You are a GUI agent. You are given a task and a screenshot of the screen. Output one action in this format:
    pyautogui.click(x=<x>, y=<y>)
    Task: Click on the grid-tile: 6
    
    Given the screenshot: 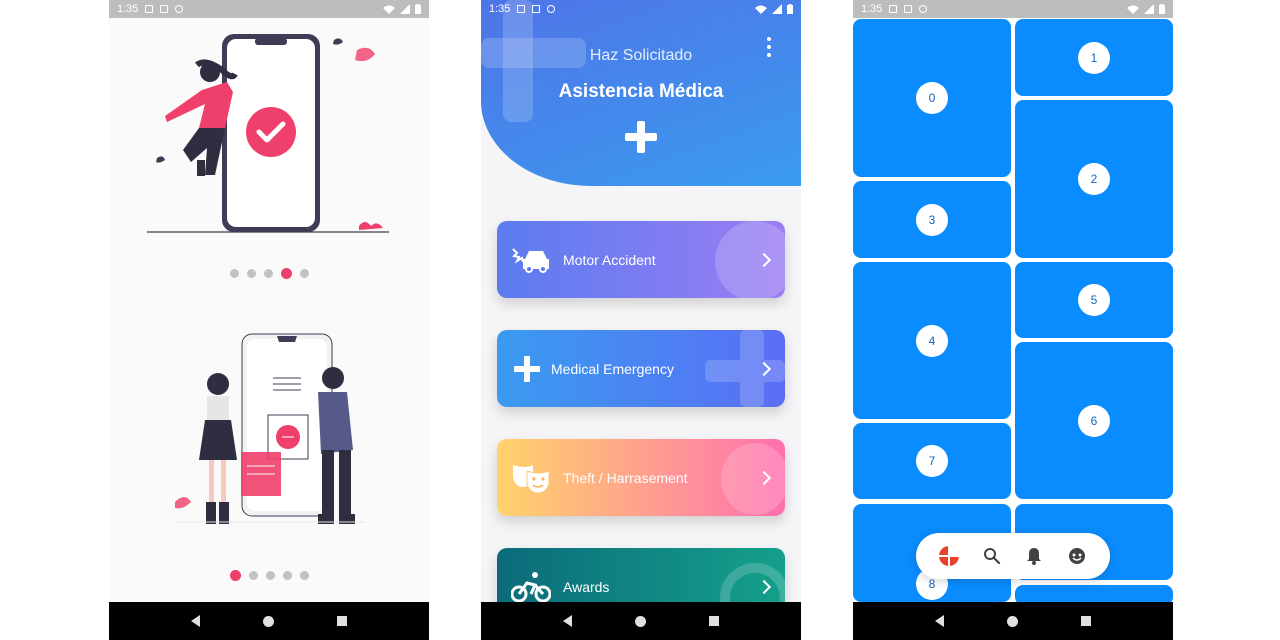 What is the action you would take?
    pyautogui.click(x=1094, y=420)
    